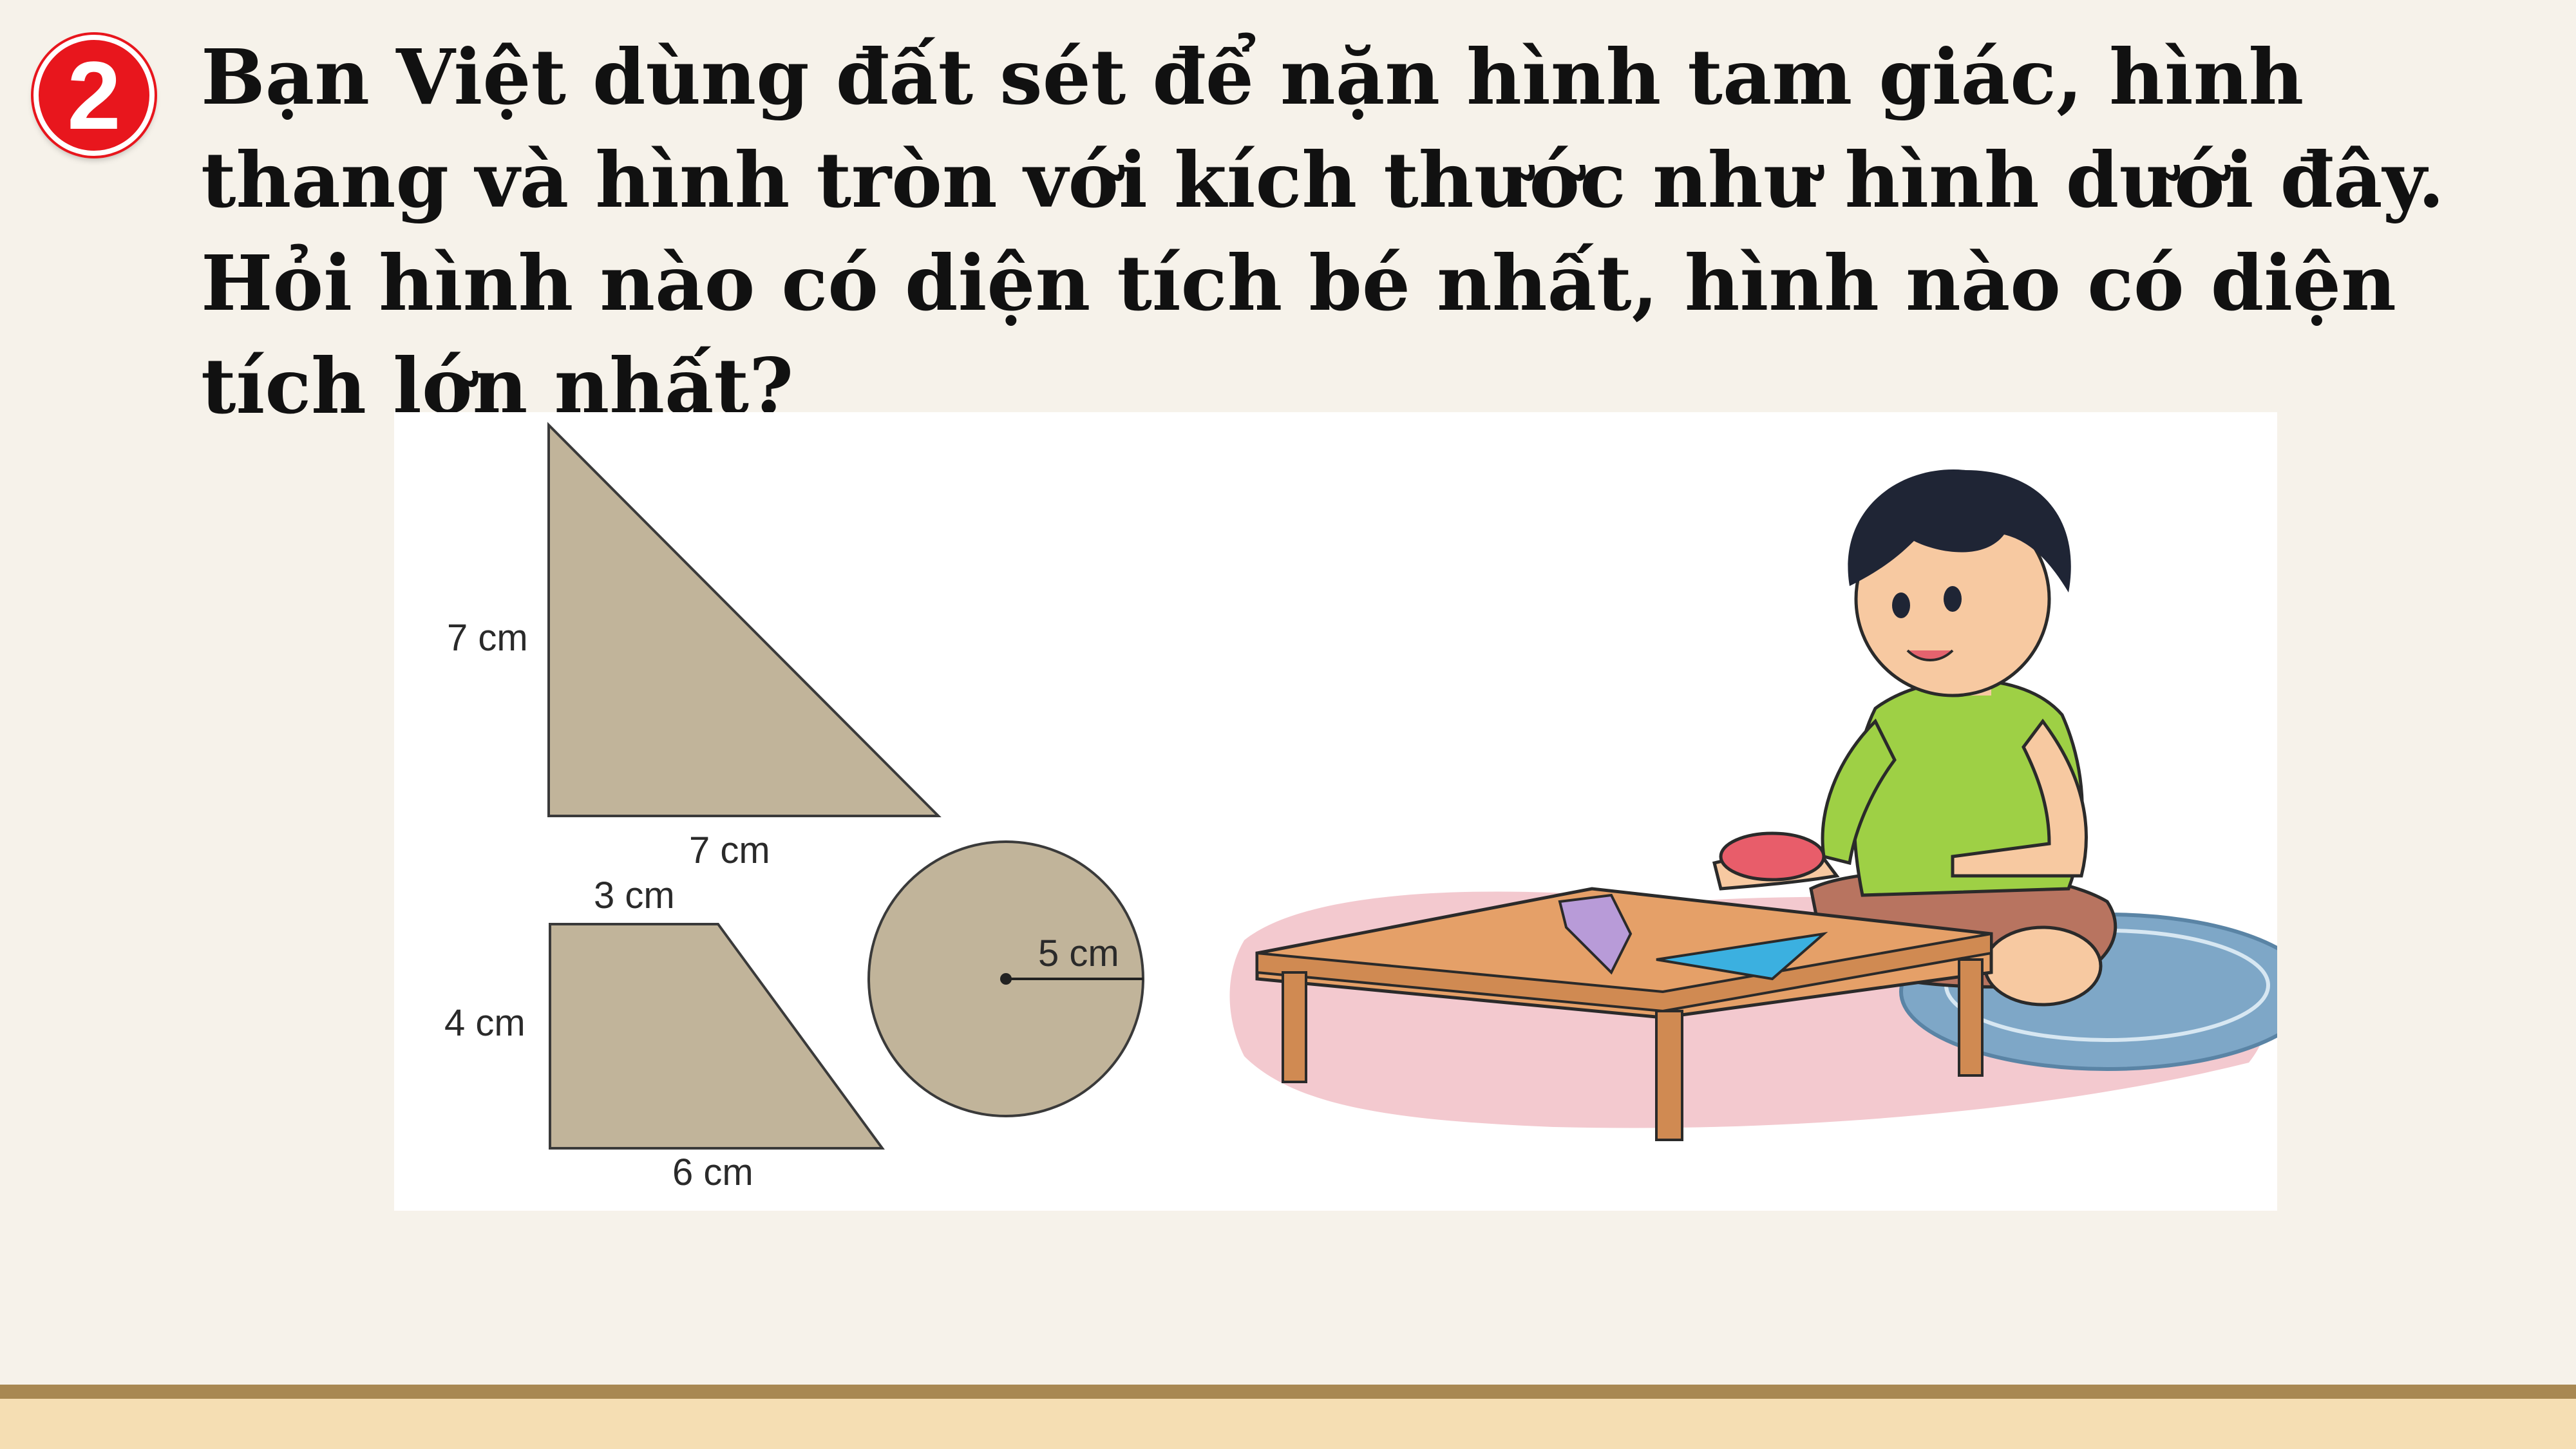 The width and height of the screenshot is (2576, 1449). I want to click on clay-triangle, so click(745, 619).